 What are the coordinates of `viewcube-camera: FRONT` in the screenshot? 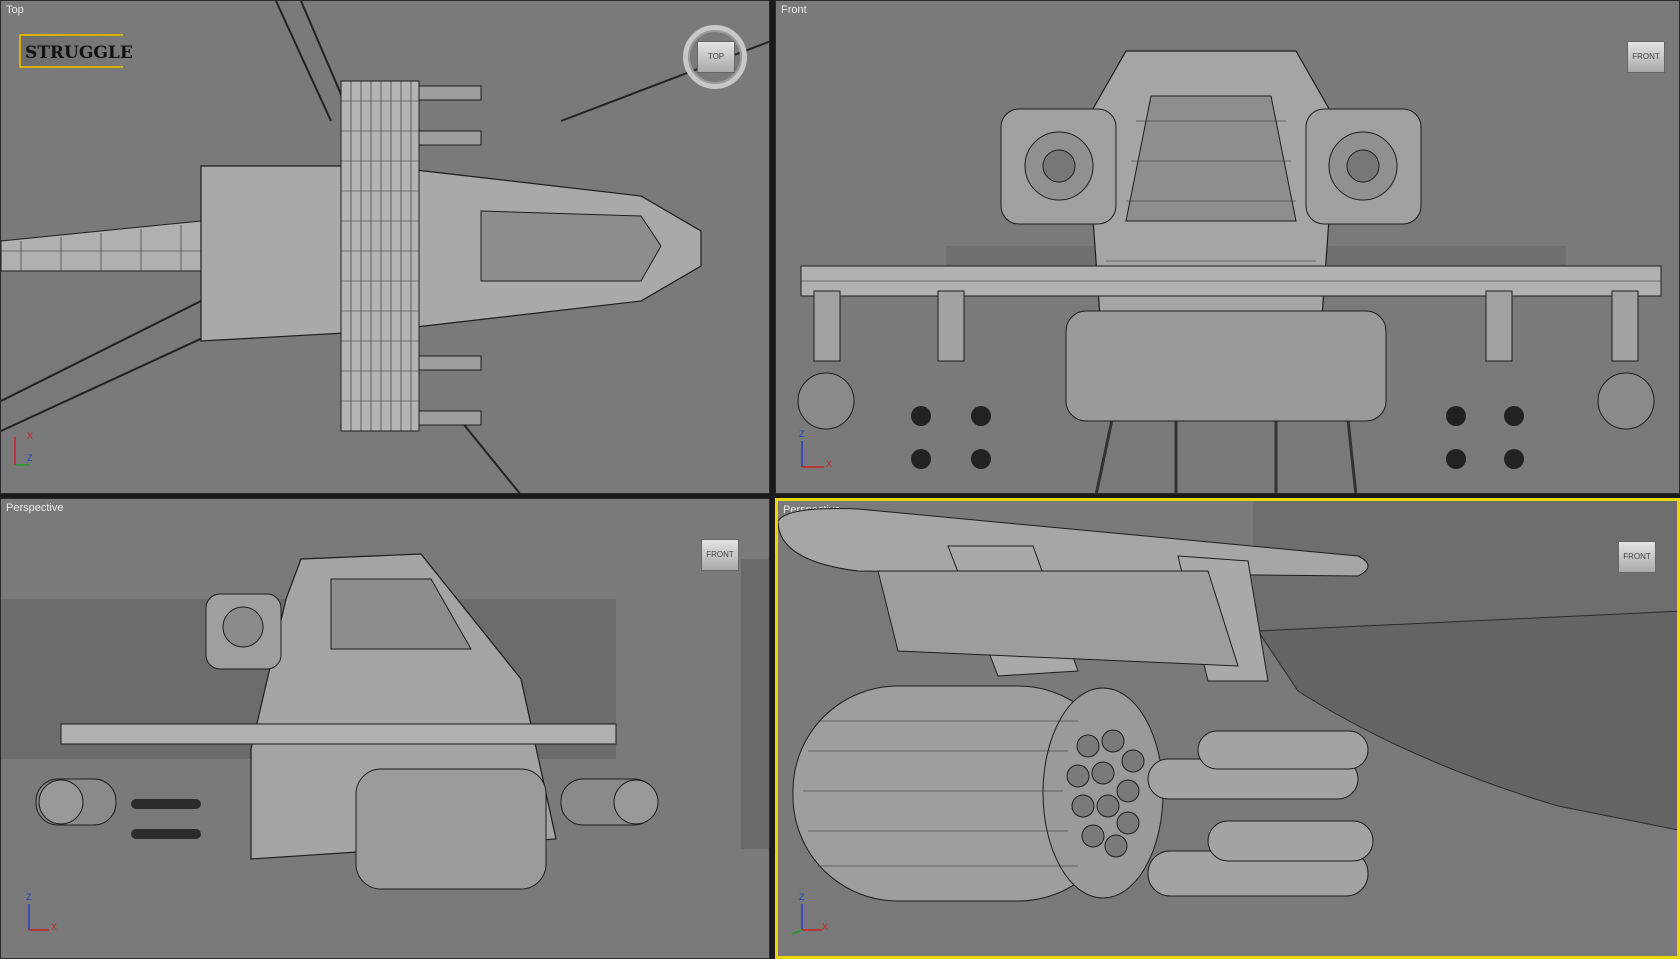 It's located at (1637, 557).